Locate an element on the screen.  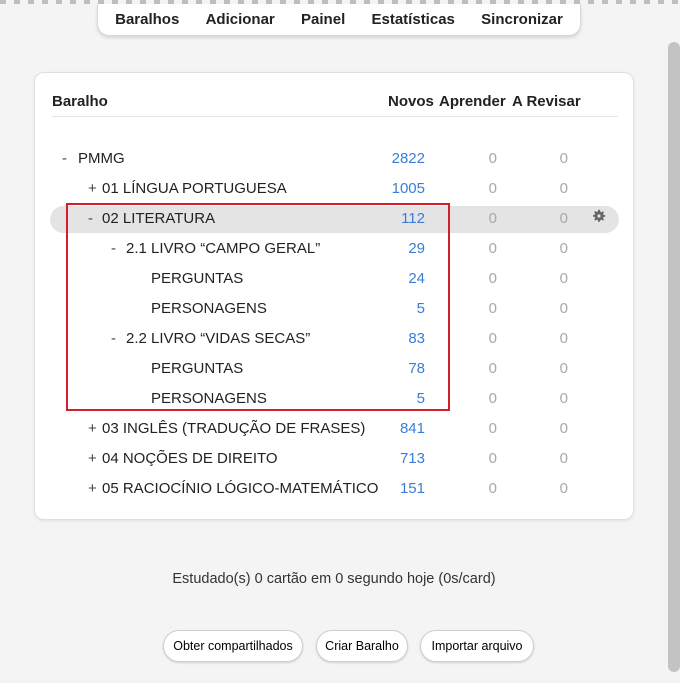
new-count: 24 is located at coordinates (416, 278).